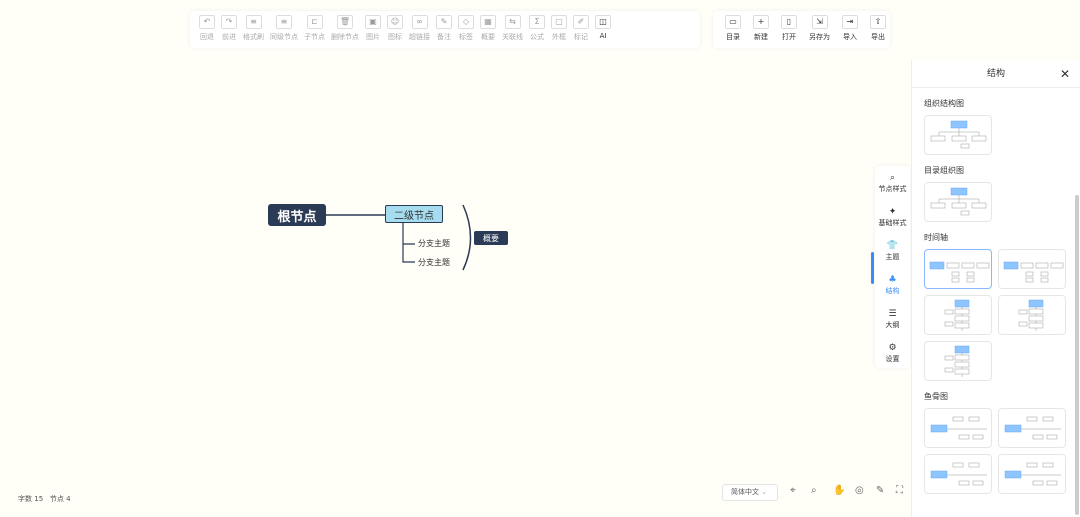 The image size is (1080, 517). I want to click on tab-label: 结构, so click(892, 290).